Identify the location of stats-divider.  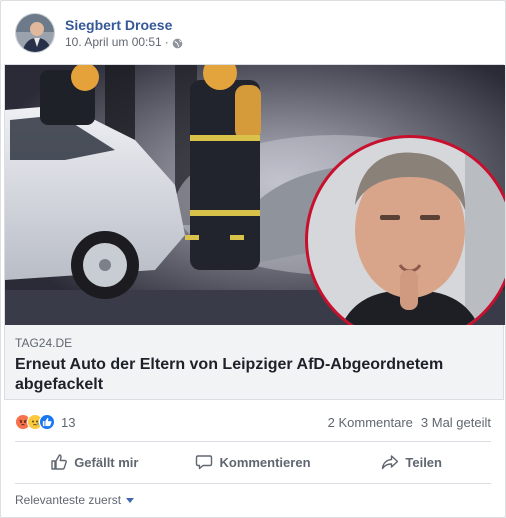
(253, 441).